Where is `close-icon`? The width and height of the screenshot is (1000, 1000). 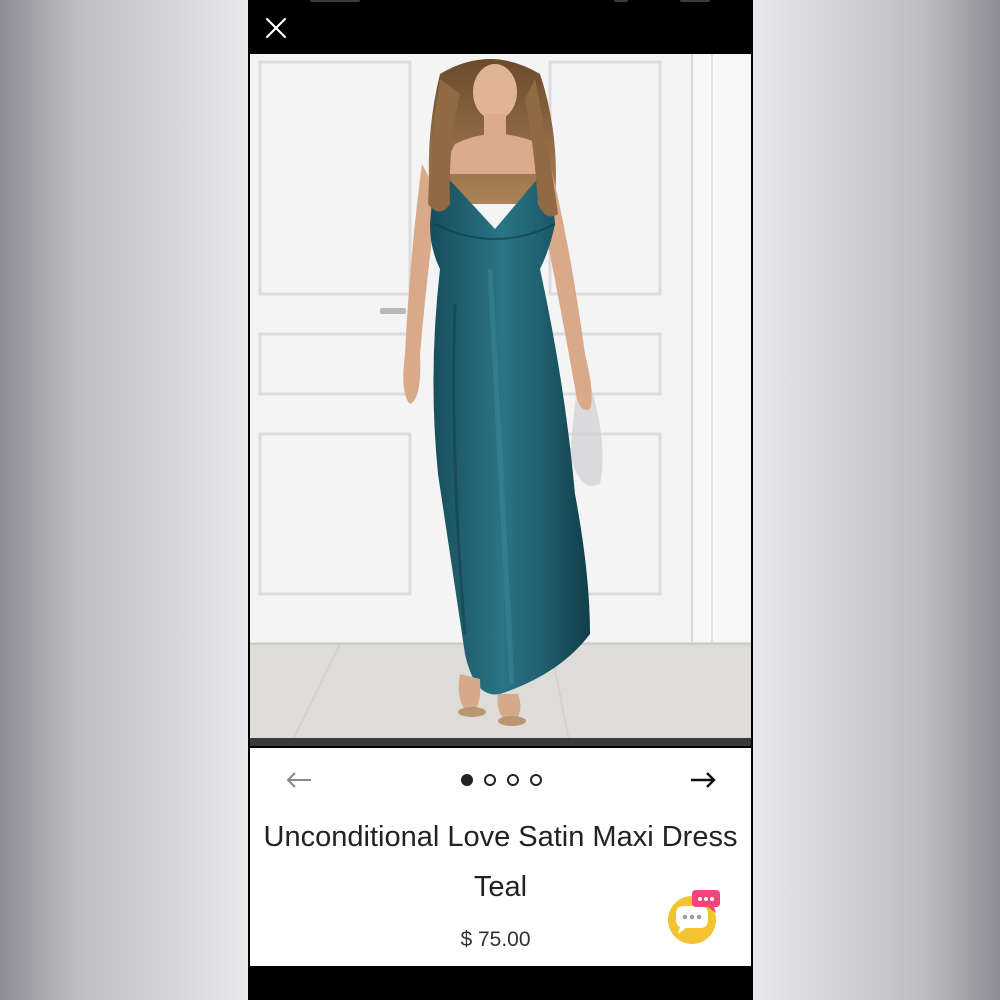 close-icon is located at coordinates (276, 28).